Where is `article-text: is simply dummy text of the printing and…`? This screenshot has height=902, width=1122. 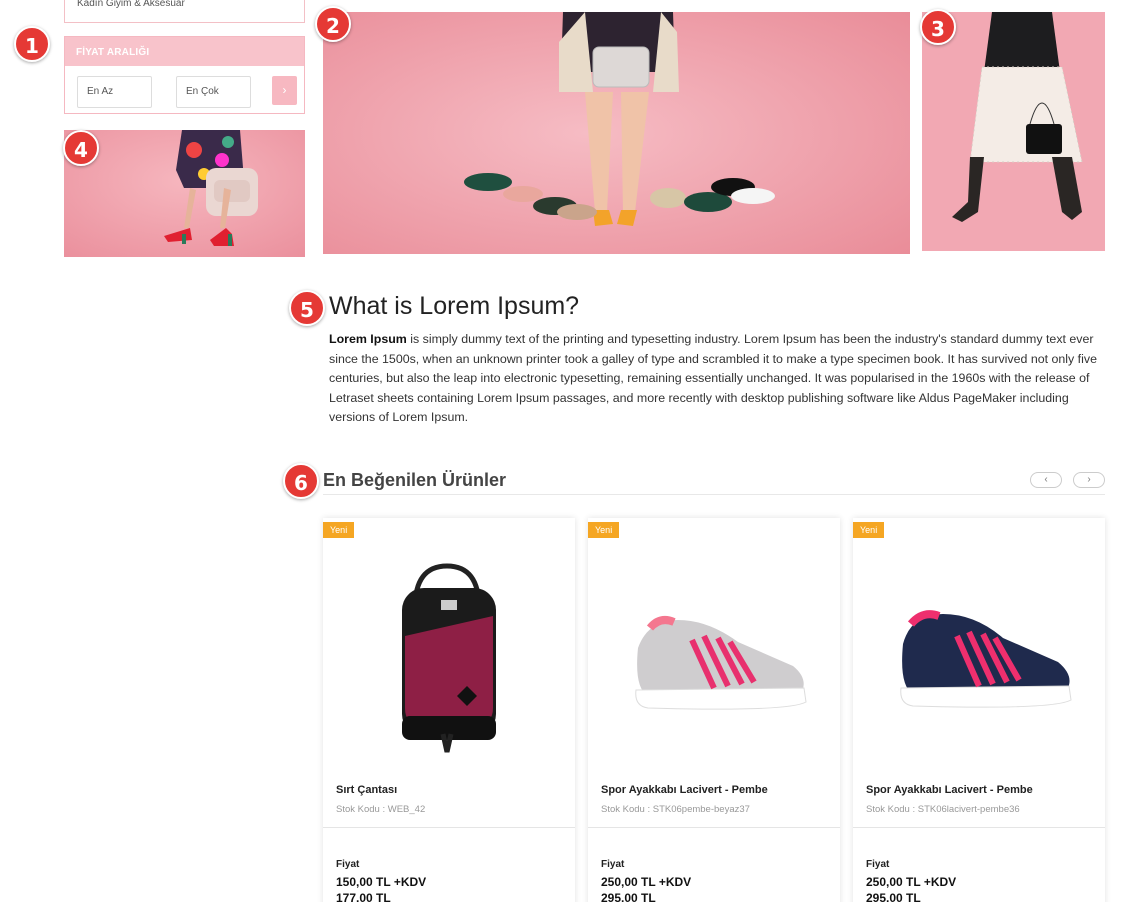
article-text: is simply dummy text of the printing and… is located at coordinates (713, 378).